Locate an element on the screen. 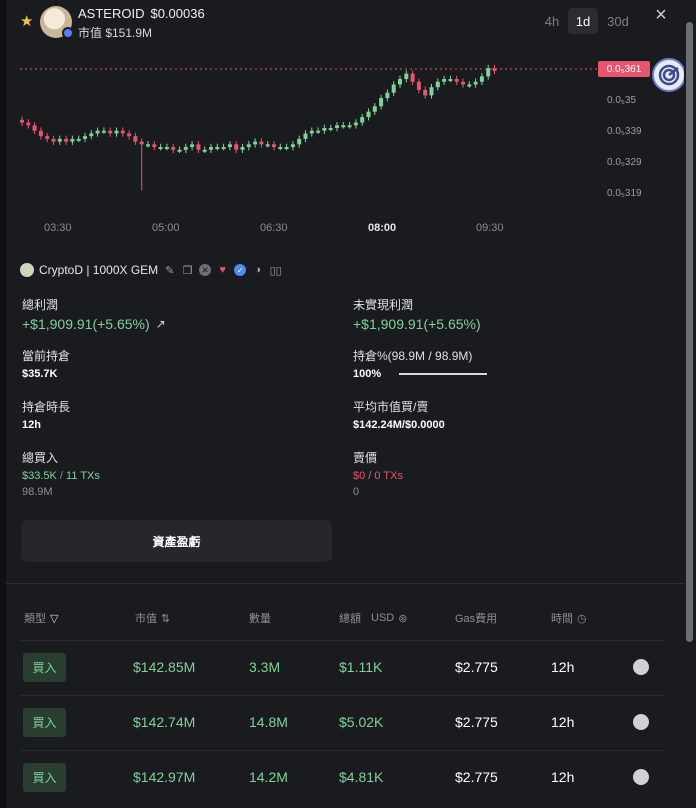 This screenshot has width=696, height=808. holding-duration-label: 持倉時長 is located at coordinates (46, 407).